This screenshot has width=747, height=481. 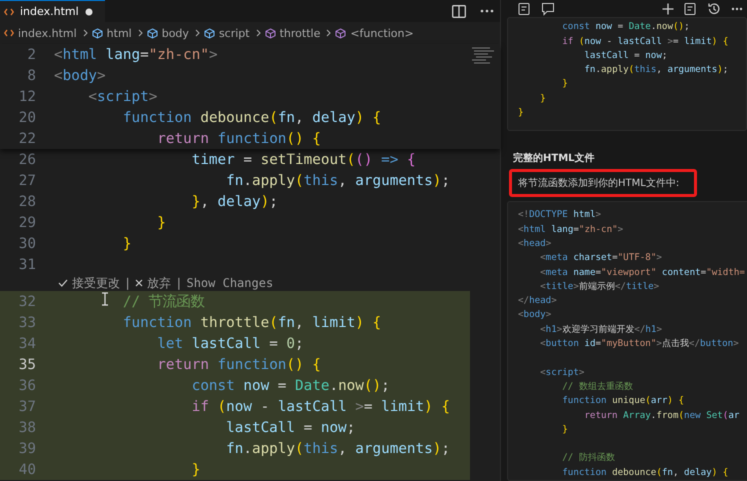 I want to click on code-line: </head>, so click(x=537, y=301).